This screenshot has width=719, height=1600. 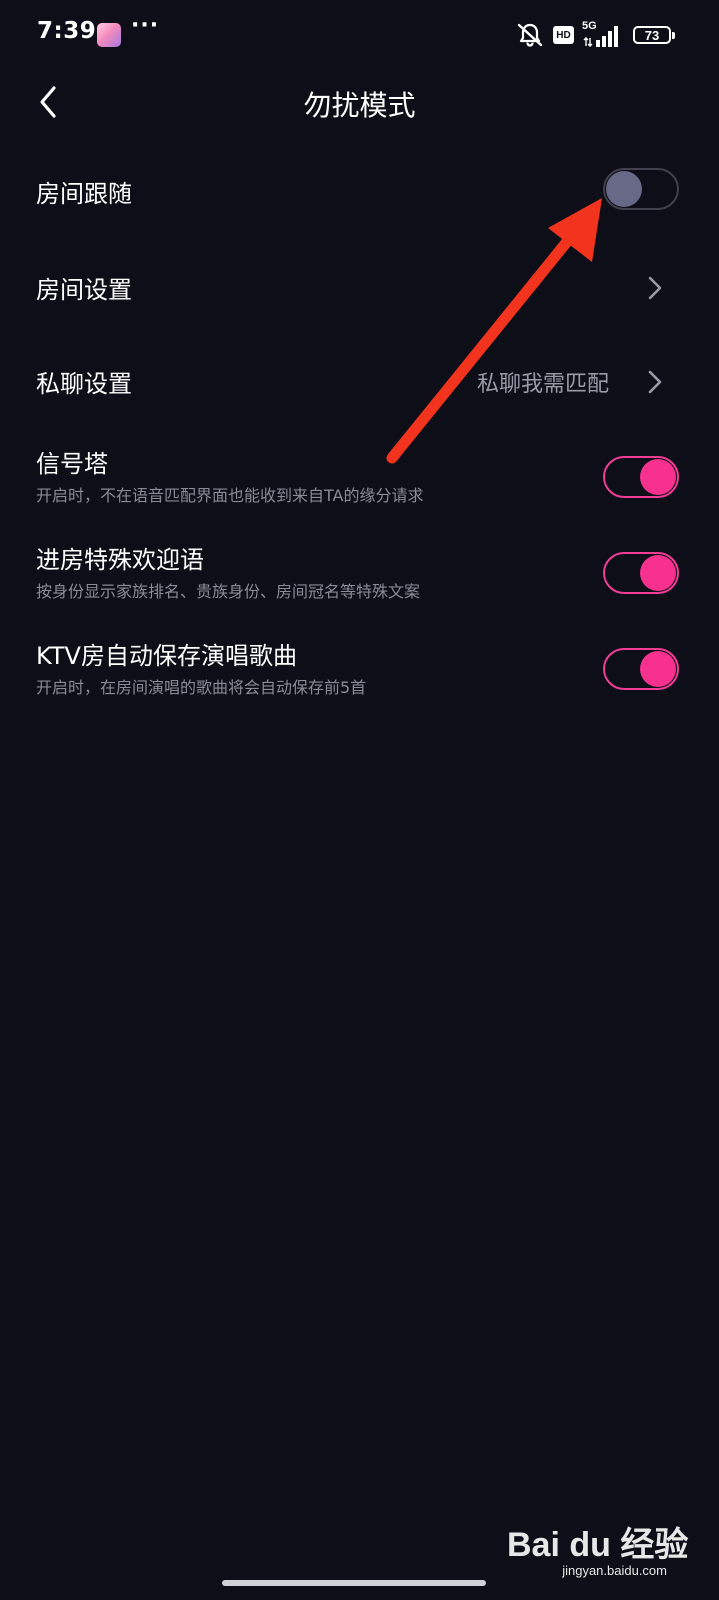 What do you see at coordinates (603, 34) in the screenshot?
I see `cellular-signal-icon: 5G` at bounding box center [603, 34].